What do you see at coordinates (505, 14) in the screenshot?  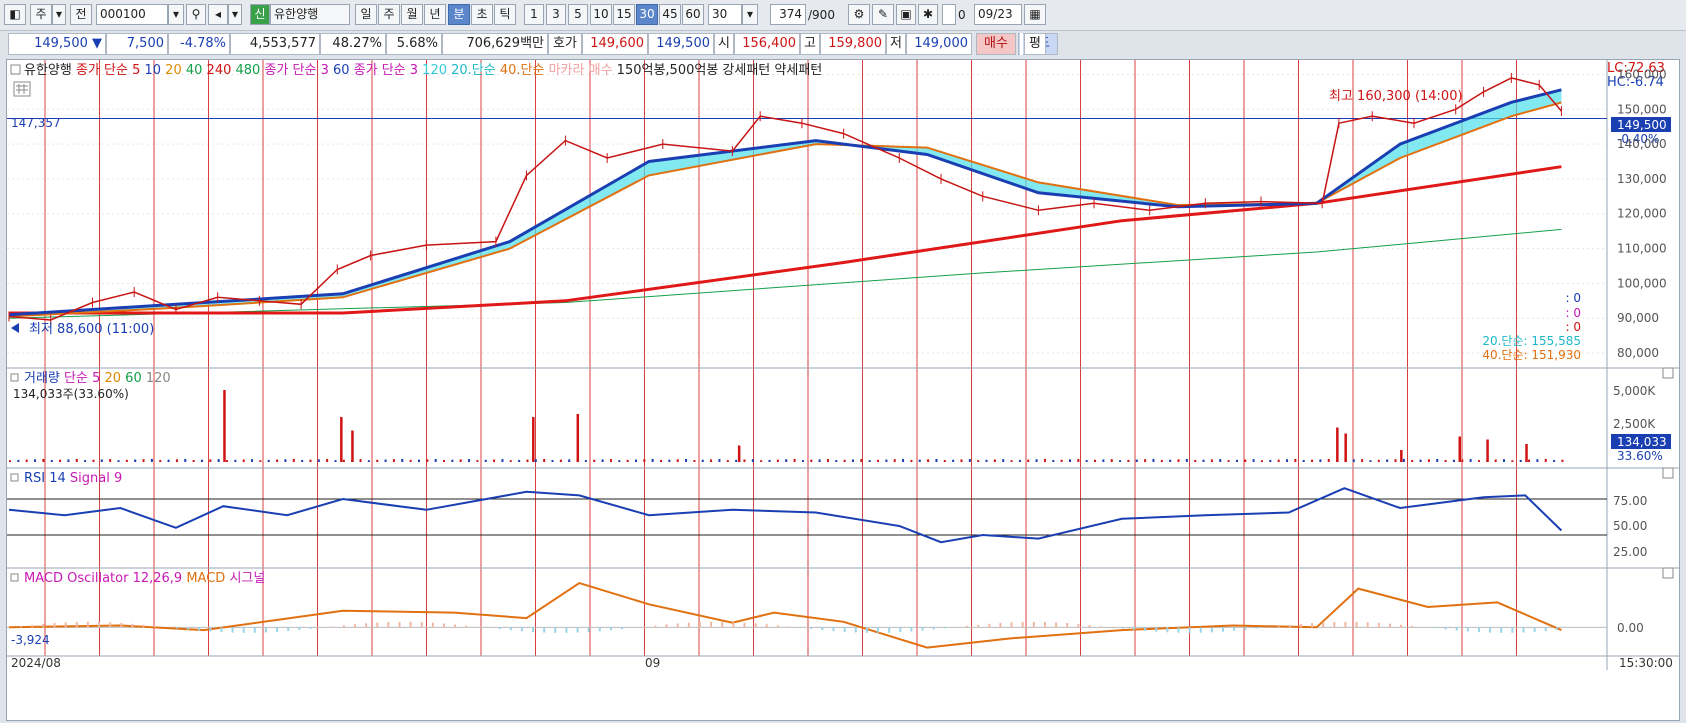 I see `period-tick: 틱` at bounding box center [505, 14].